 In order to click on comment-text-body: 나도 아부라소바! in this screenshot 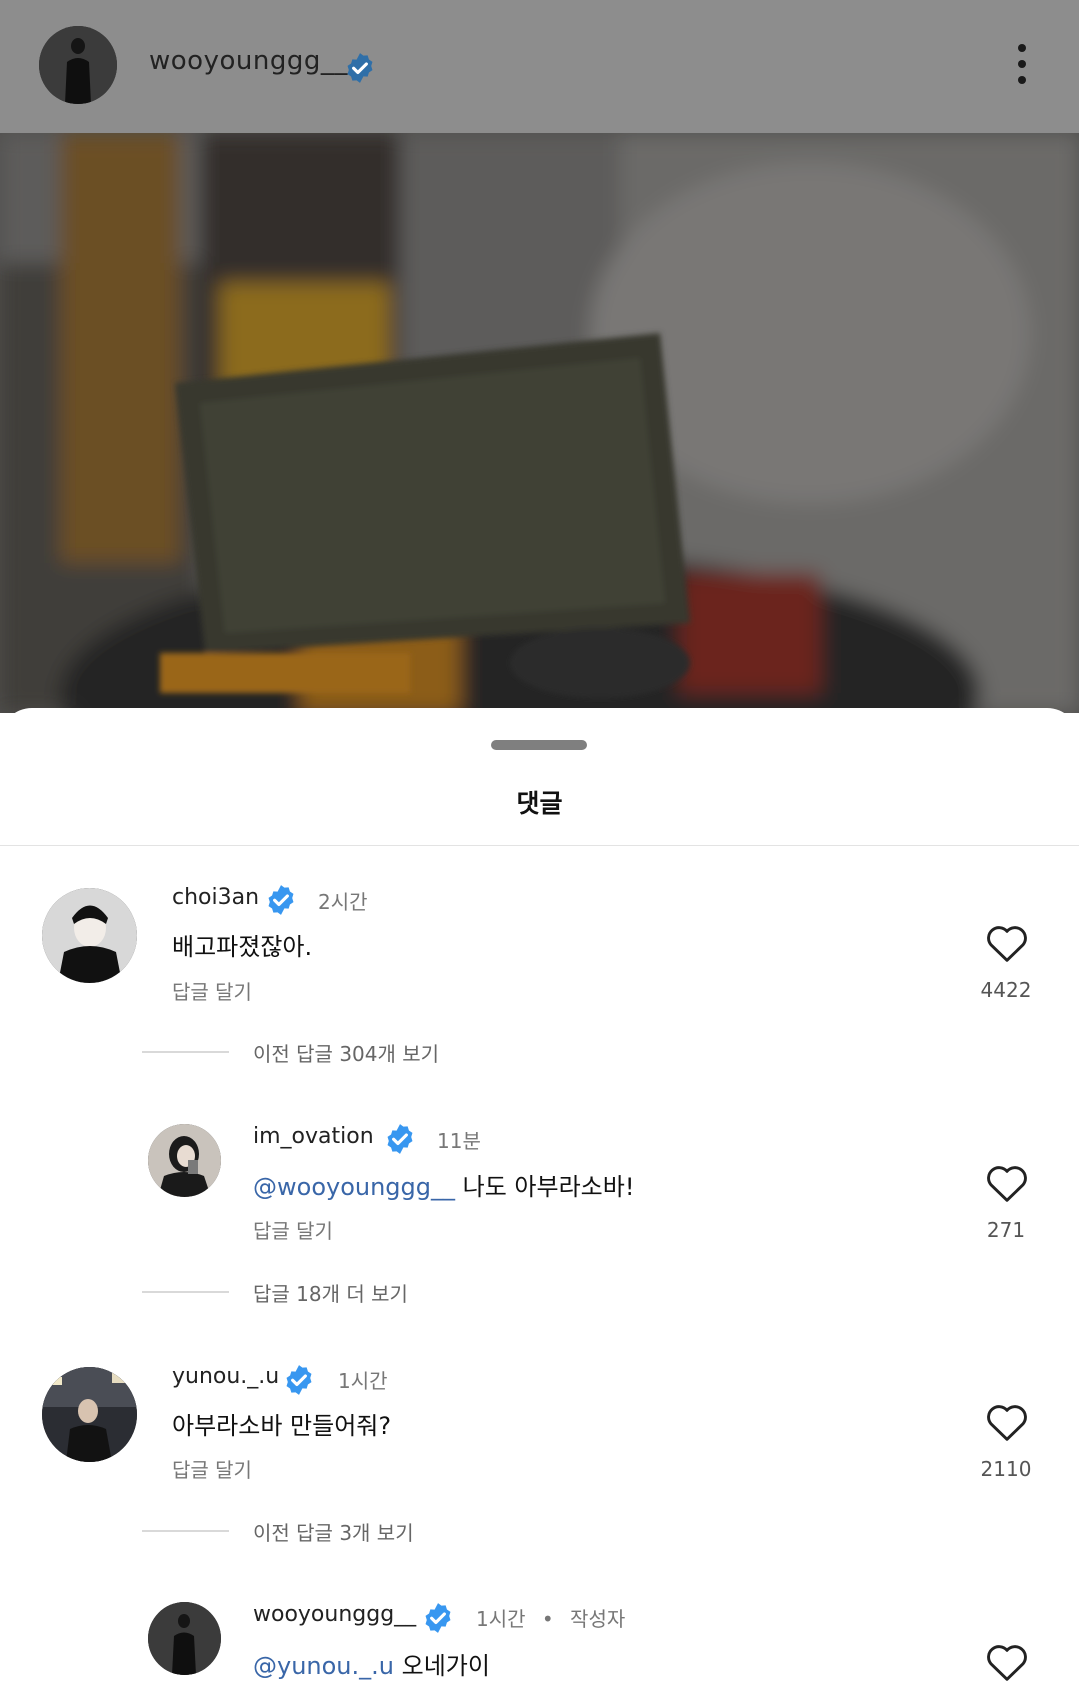, I will do `click(545, 1187)`.